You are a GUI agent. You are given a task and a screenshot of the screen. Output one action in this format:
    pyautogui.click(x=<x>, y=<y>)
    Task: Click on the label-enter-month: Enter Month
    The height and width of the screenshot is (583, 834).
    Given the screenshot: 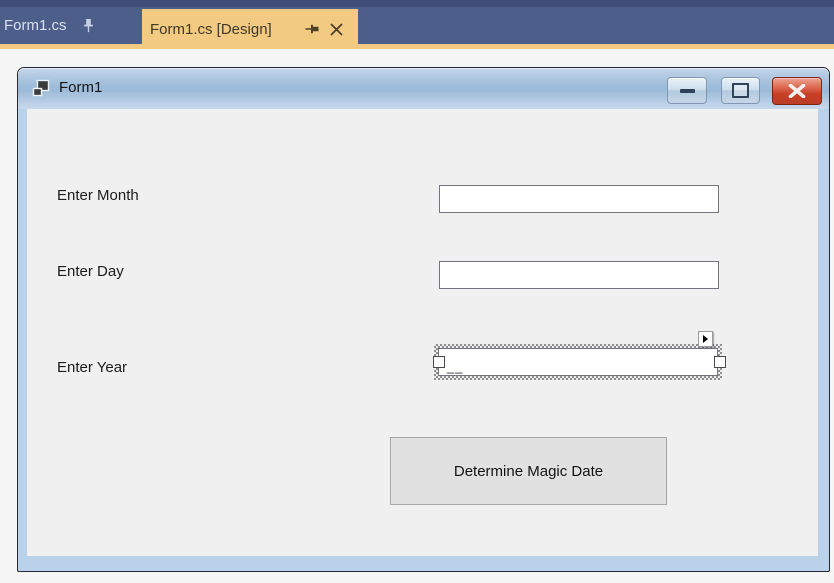 What is the action you would take?
    pyautogui.click(x=98, y=195)
    